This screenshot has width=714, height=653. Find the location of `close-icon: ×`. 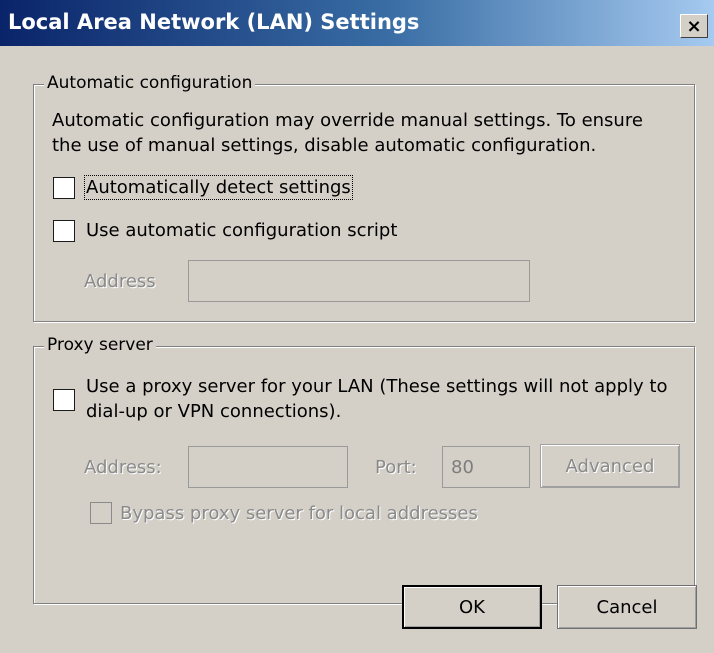

close-icon: × is located at coordinates (694, 26).